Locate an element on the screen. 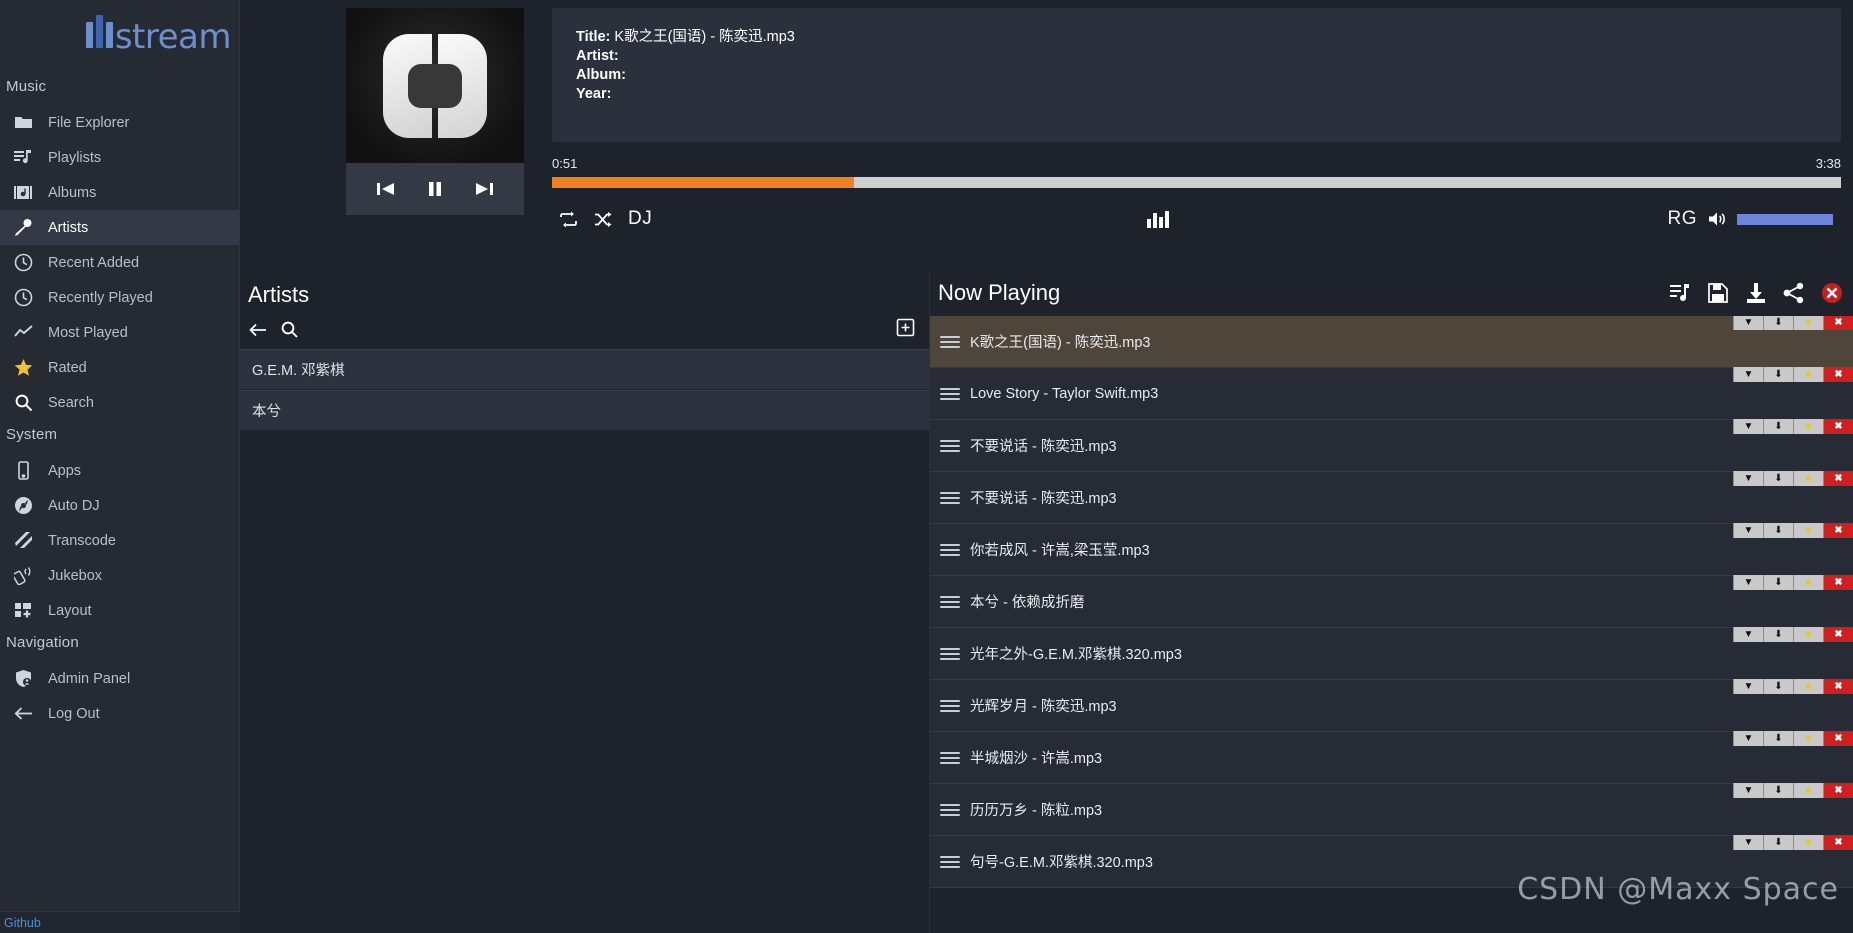 The width and height of the screenshot is (1853, 933). track-row: 半城烟沙 - 许嵩.mp3 ▼ ⬇ ★ ✖ is located at coordinates (1391, 757).